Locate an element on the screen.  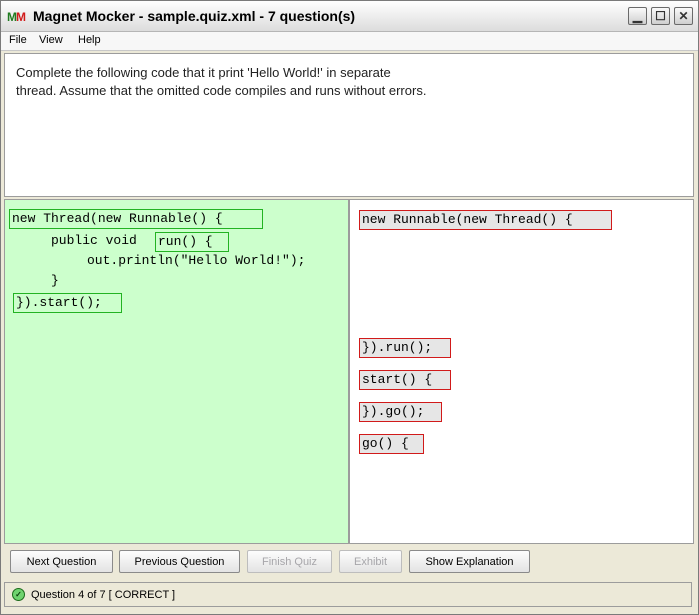
close-button: ✕ is located at coordinates (683, 16).